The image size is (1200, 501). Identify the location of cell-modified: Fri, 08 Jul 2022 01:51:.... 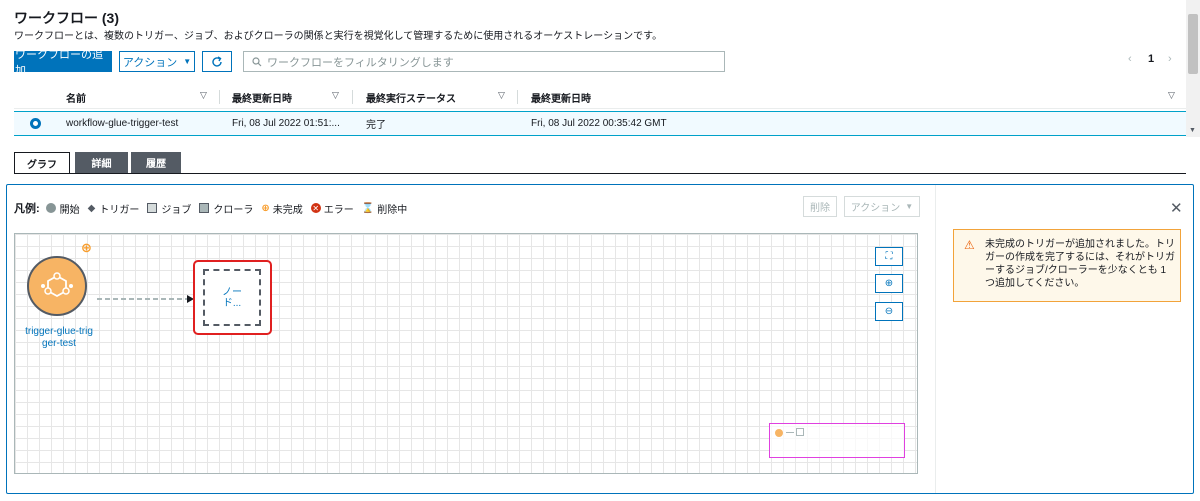
(286, 123).